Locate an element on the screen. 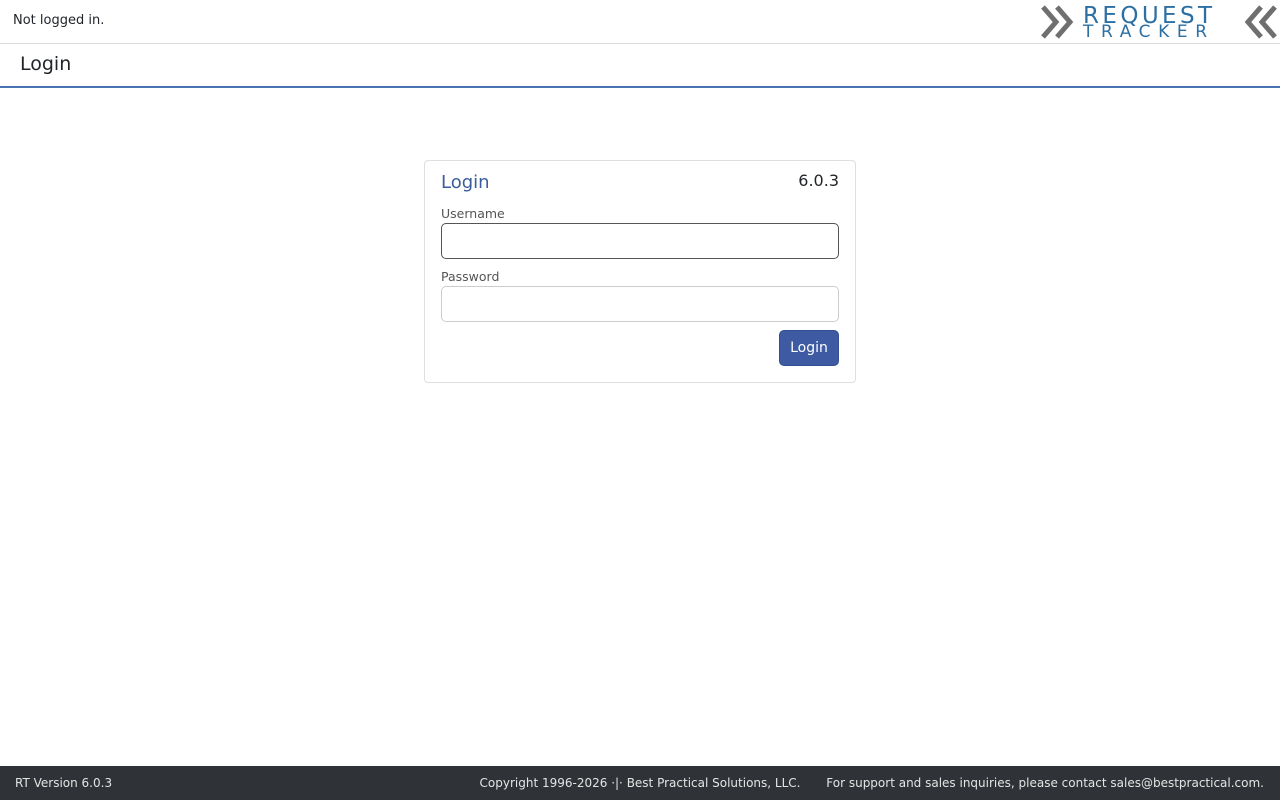  version-number: 6.0.3 is located at coordinates (818, 180).